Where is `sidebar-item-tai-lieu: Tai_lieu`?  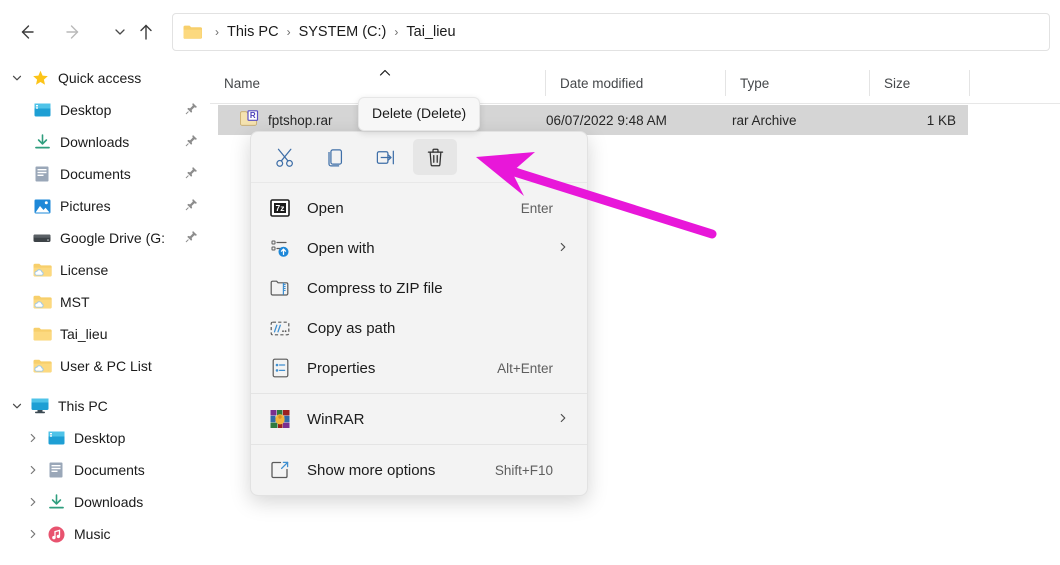 sidebar-item-tai-lieu: Tai_lieu is located at coordinates (105, 334).